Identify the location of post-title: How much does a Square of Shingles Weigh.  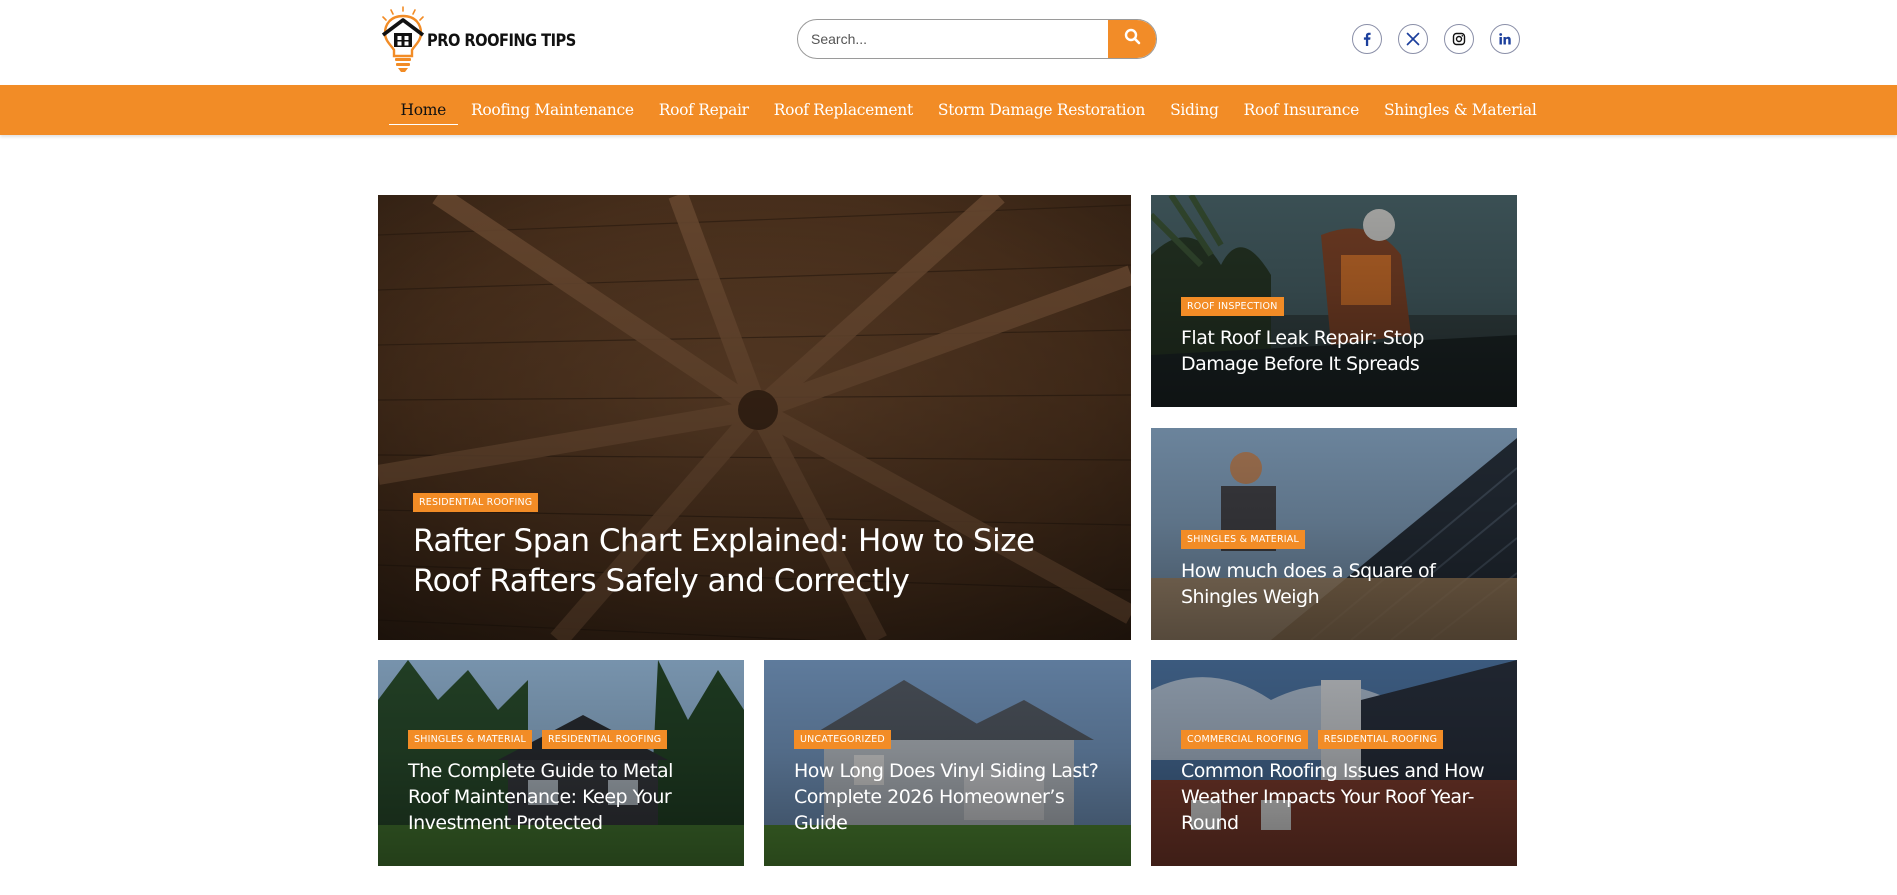
(1335, 584).